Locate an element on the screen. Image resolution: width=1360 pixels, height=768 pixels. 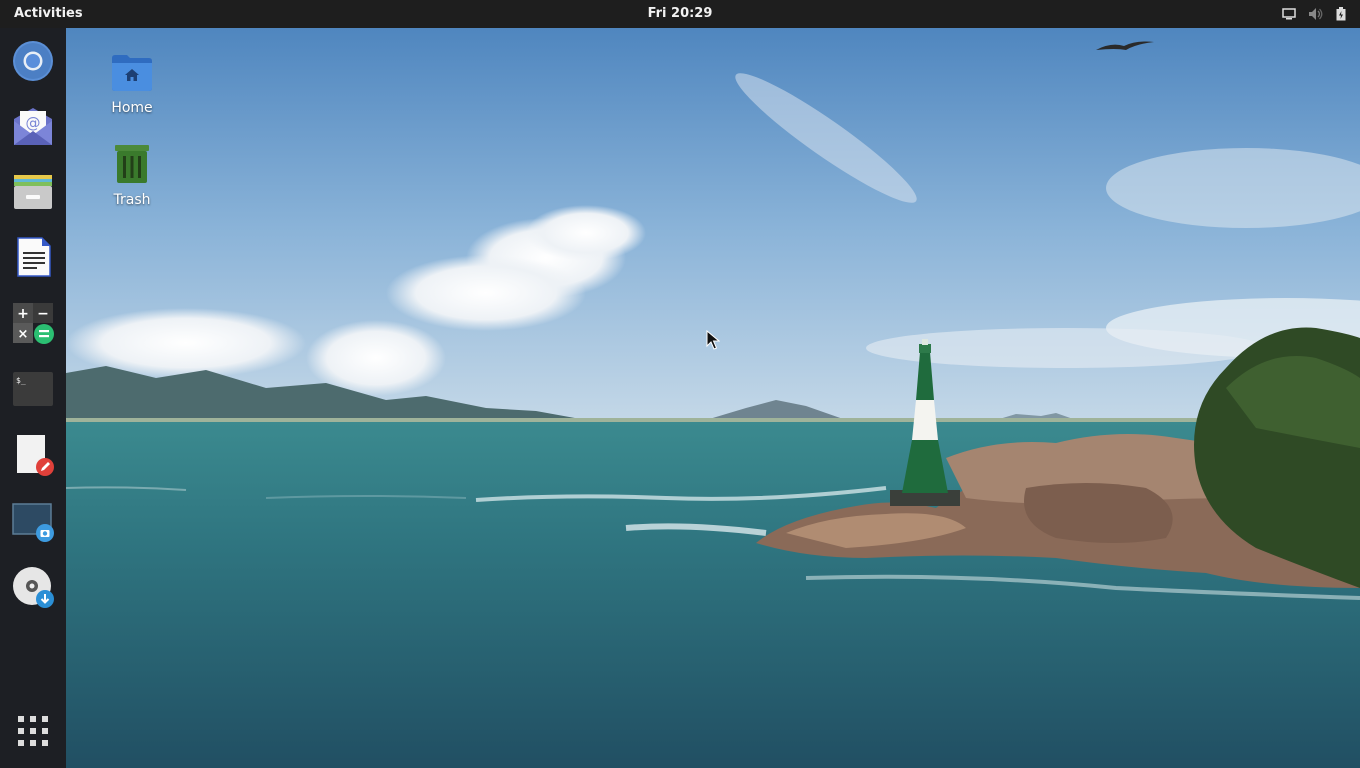
dock-item-browser is located at coordinates (33, 63).